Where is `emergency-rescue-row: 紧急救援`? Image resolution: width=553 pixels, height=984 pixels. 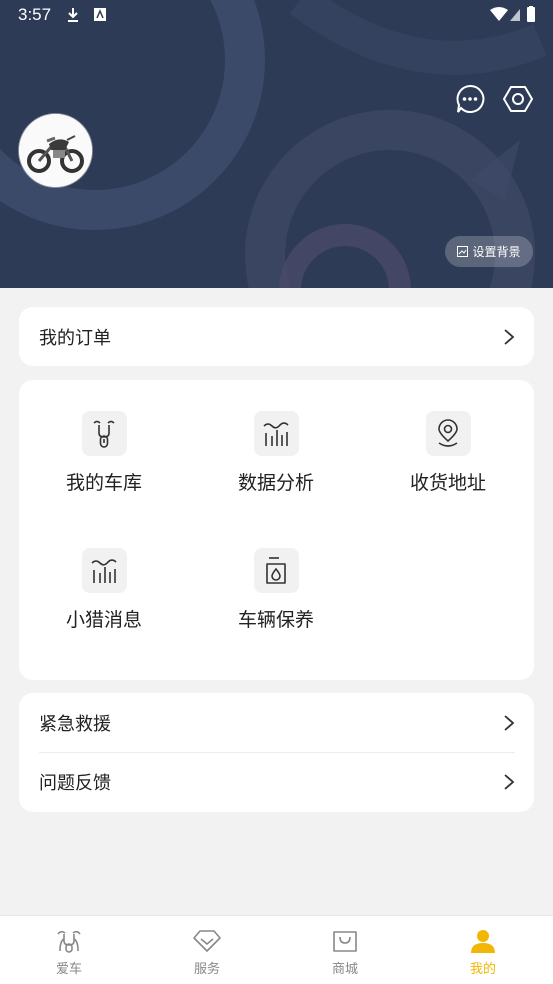 emergency-rescue-row: 紧急救援 is located at coordinates (276, 722).